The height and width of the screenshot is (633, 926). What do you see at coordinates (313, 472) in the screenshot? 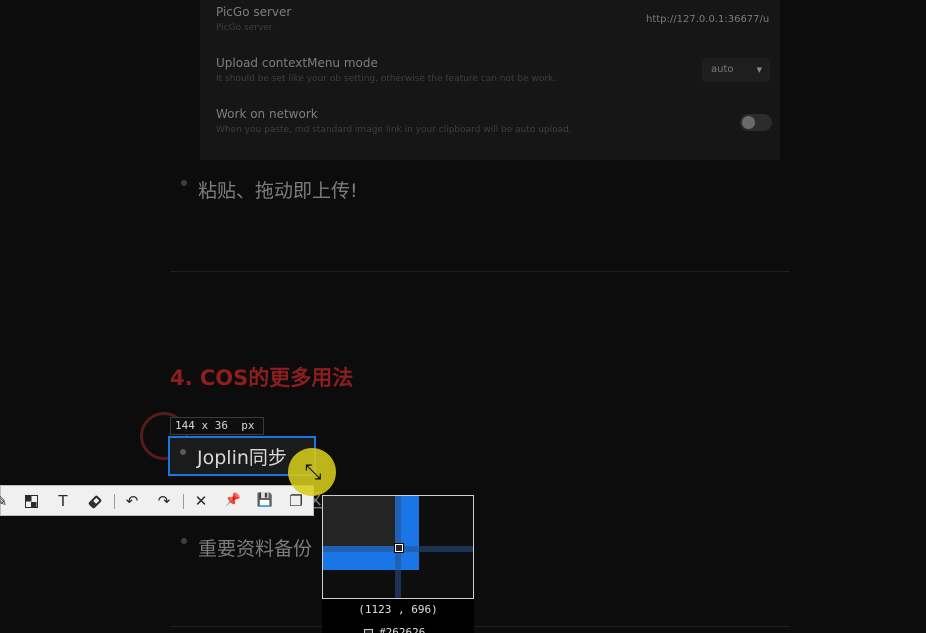
I see `resize-cursor-icon: ⤡` at bounding box center [313, 472].